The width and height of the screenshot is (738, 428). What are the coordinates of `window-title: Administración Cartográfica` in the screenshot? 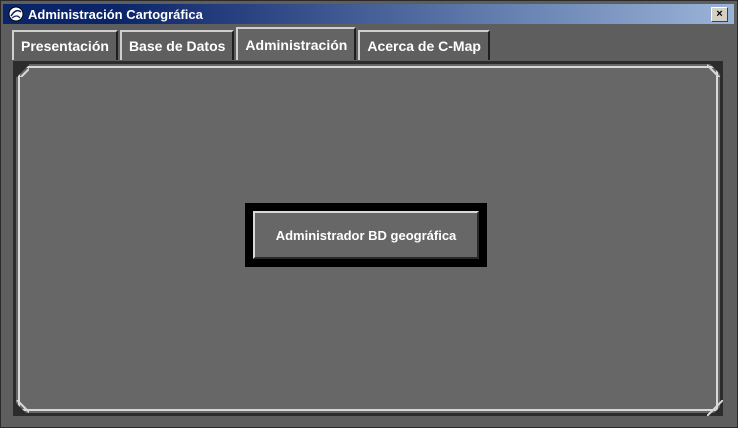 It's located at (115, 14).